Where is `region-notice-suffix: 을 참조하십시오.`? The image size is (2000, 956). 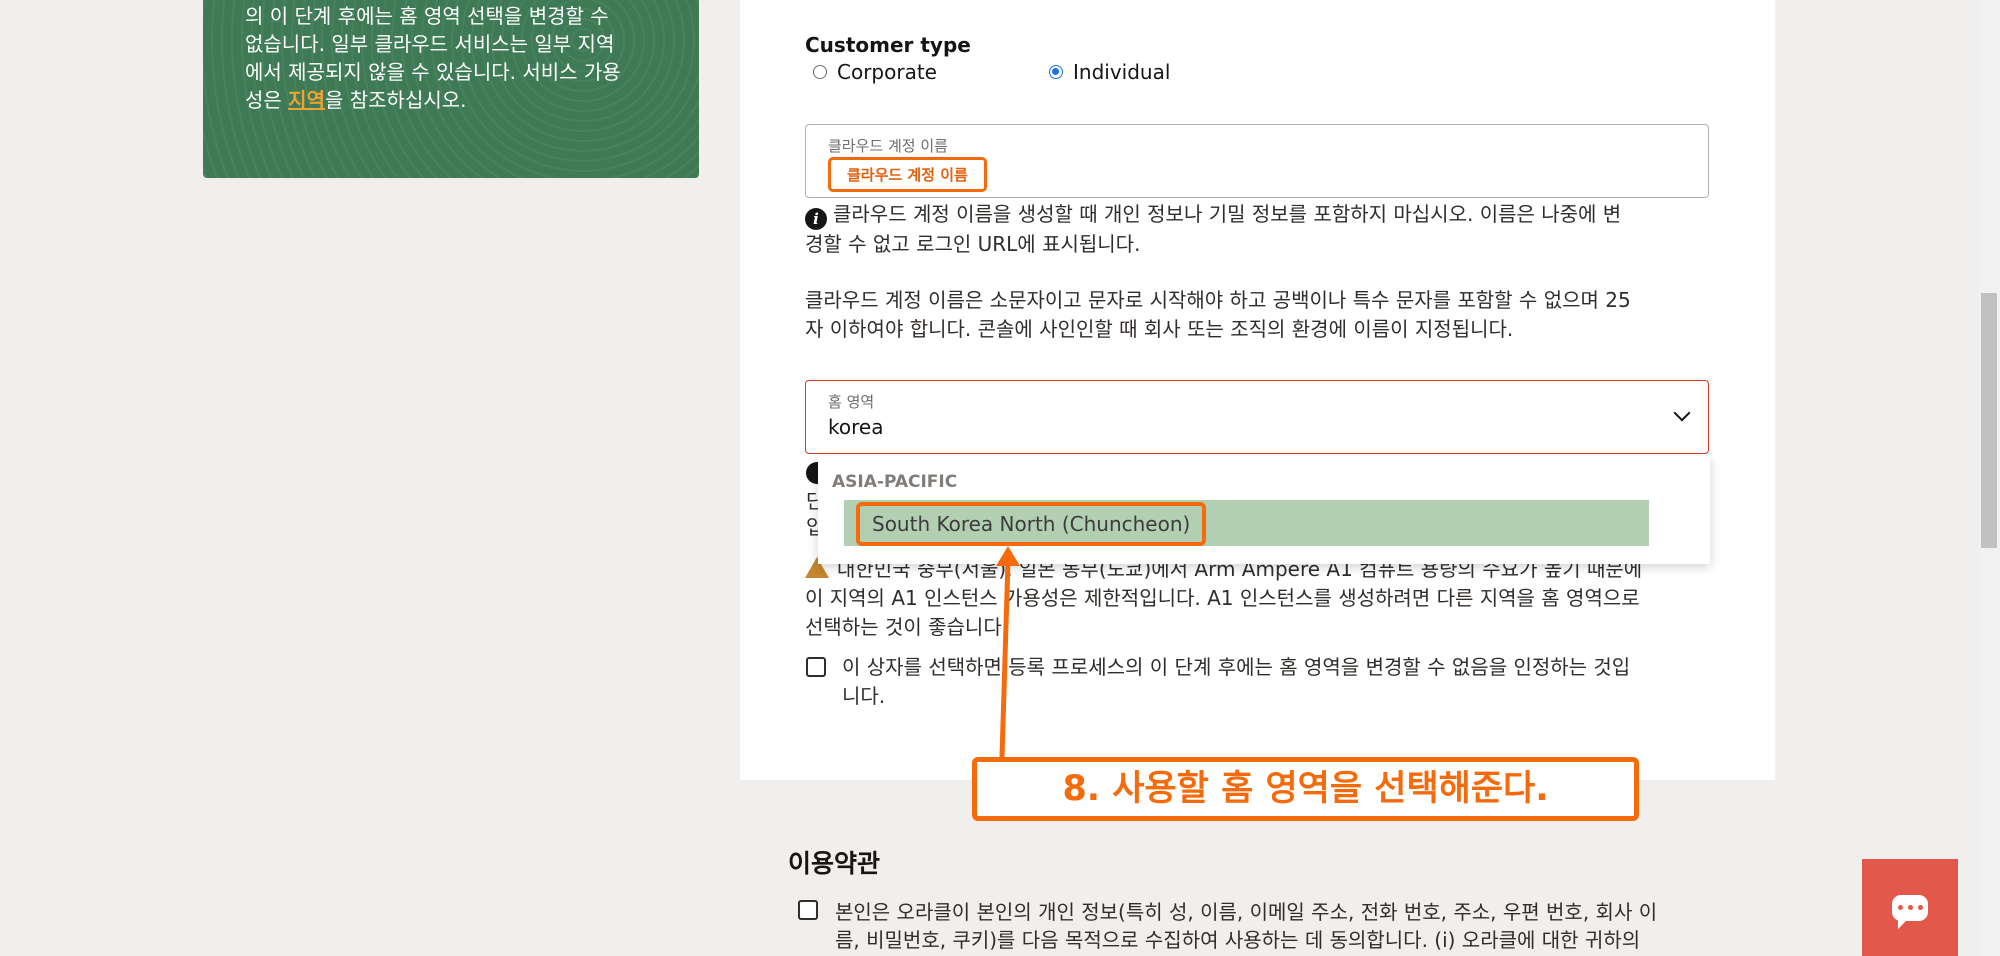 region-notice-suffix: 을 참조하십시오. is located at coordinates (395, 100).